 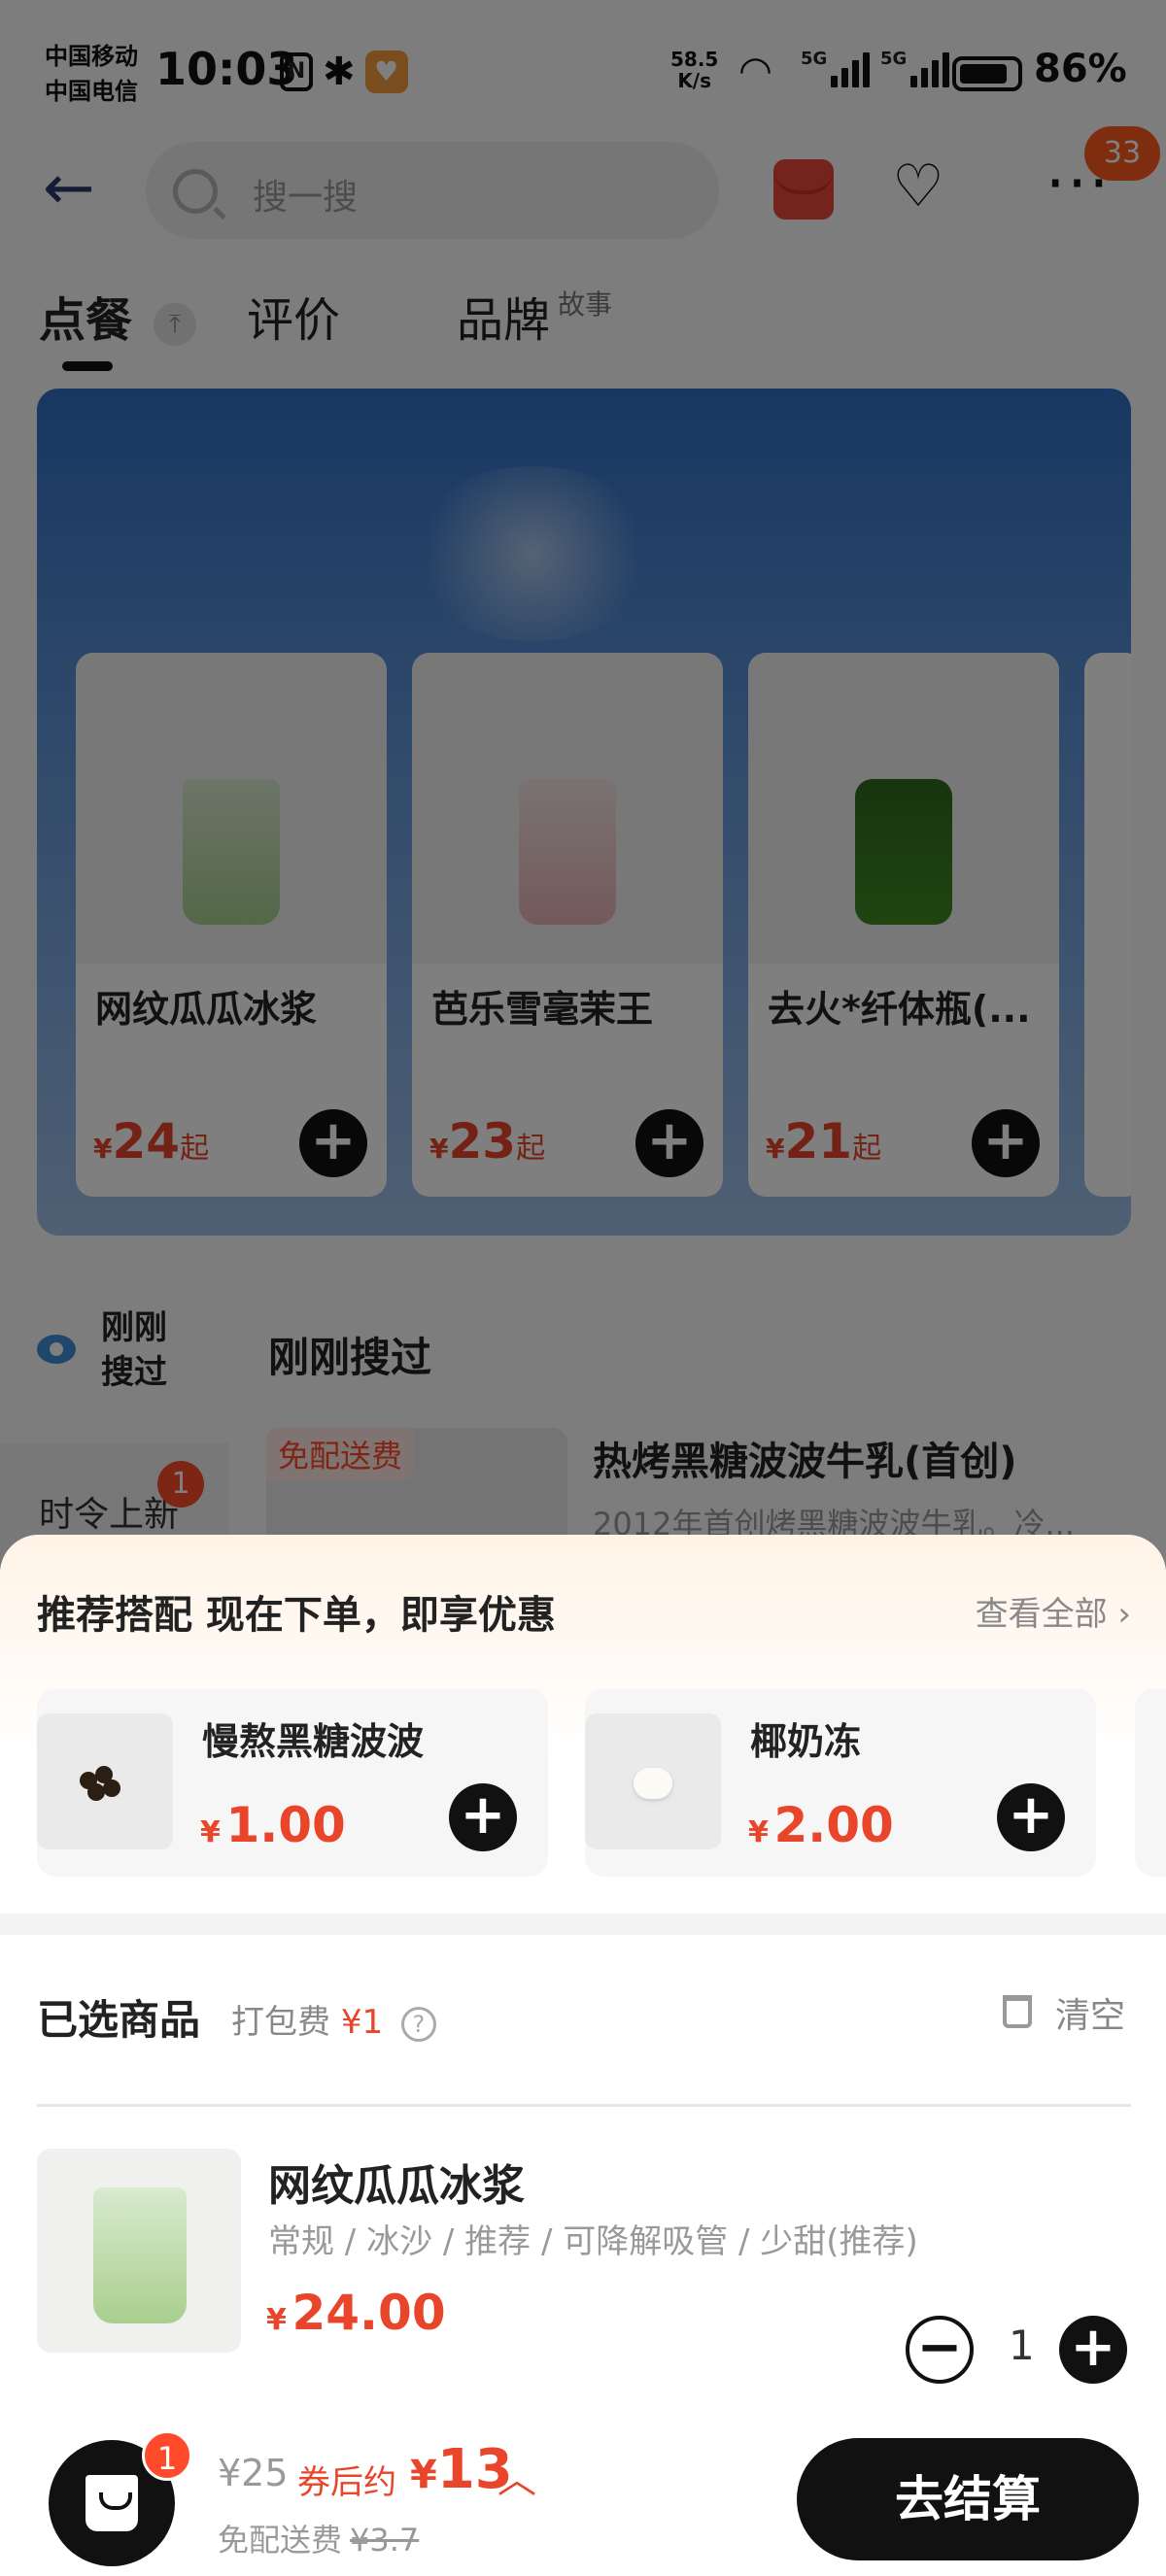 What do you see at coordinates (333, 2019) in the screenshot?
I see `packing-fee: 打包费 ¥1 ?` at bounding box center [333, 2019].